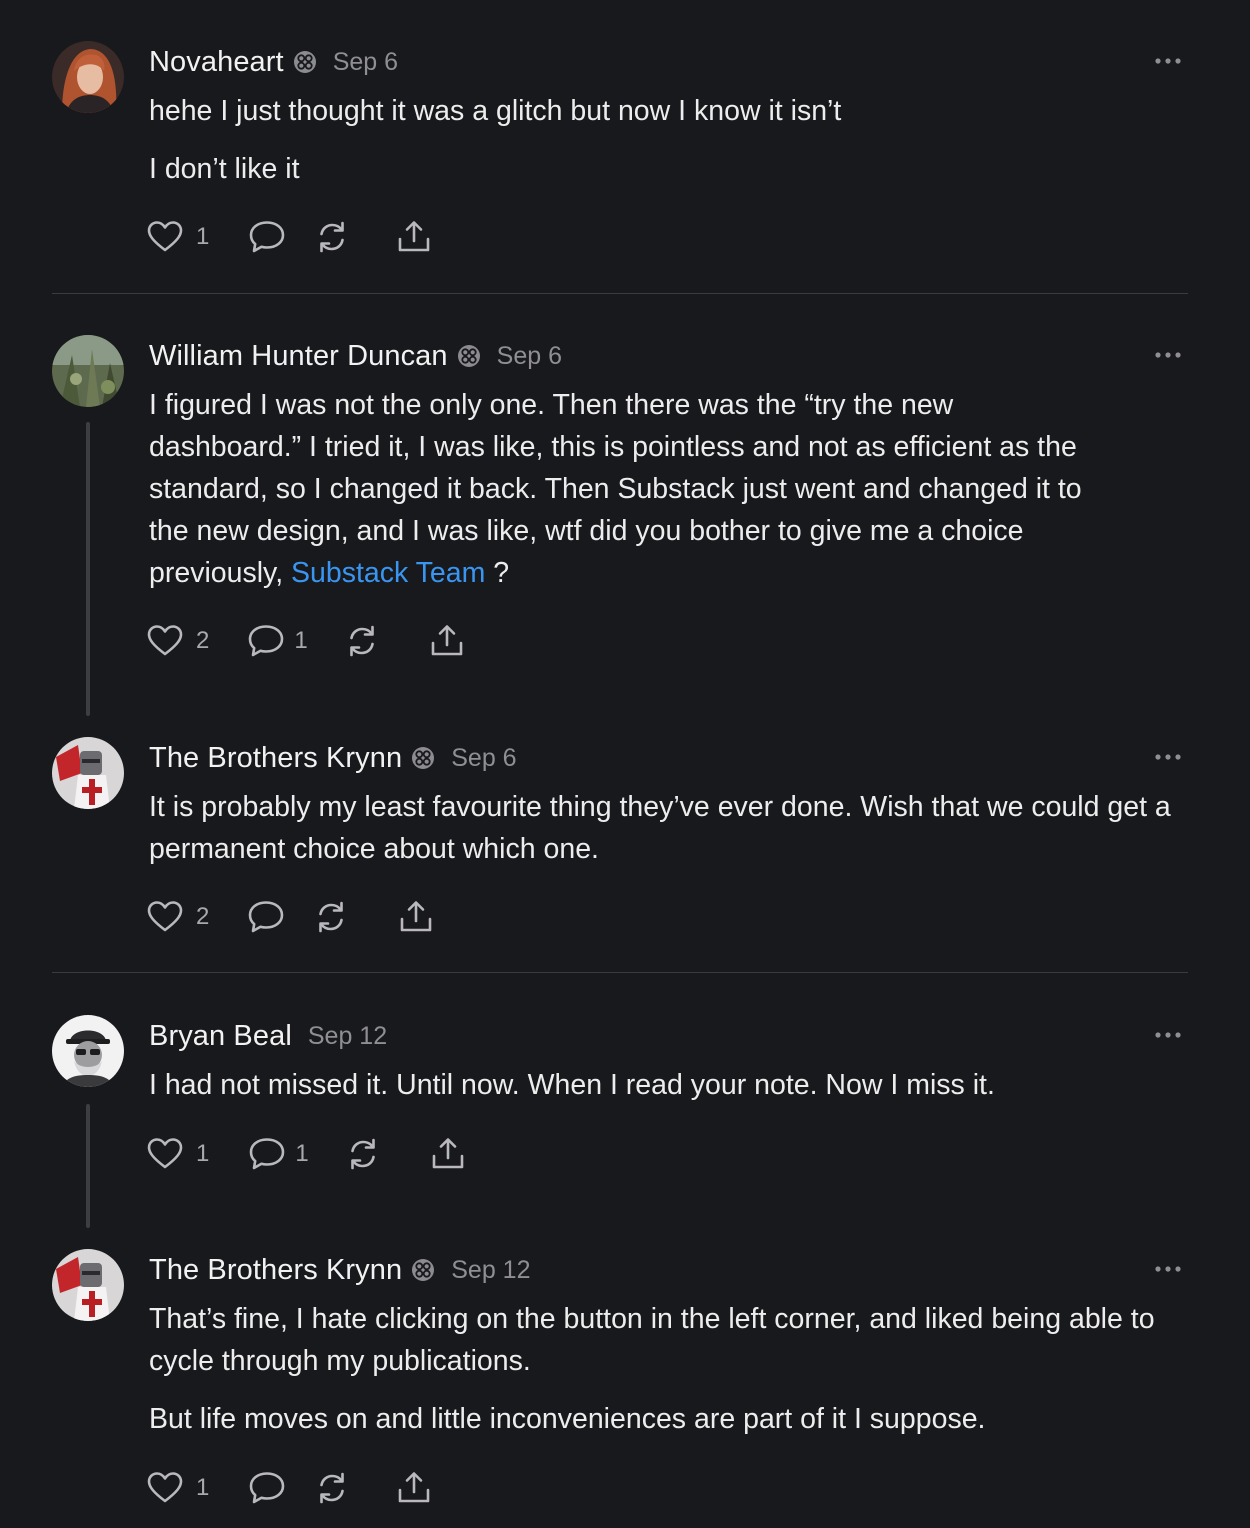  What do you see at coordinates (216, 573) in the screenshot?
I see `comment-line: previously,` at bounding box center [216, 573].